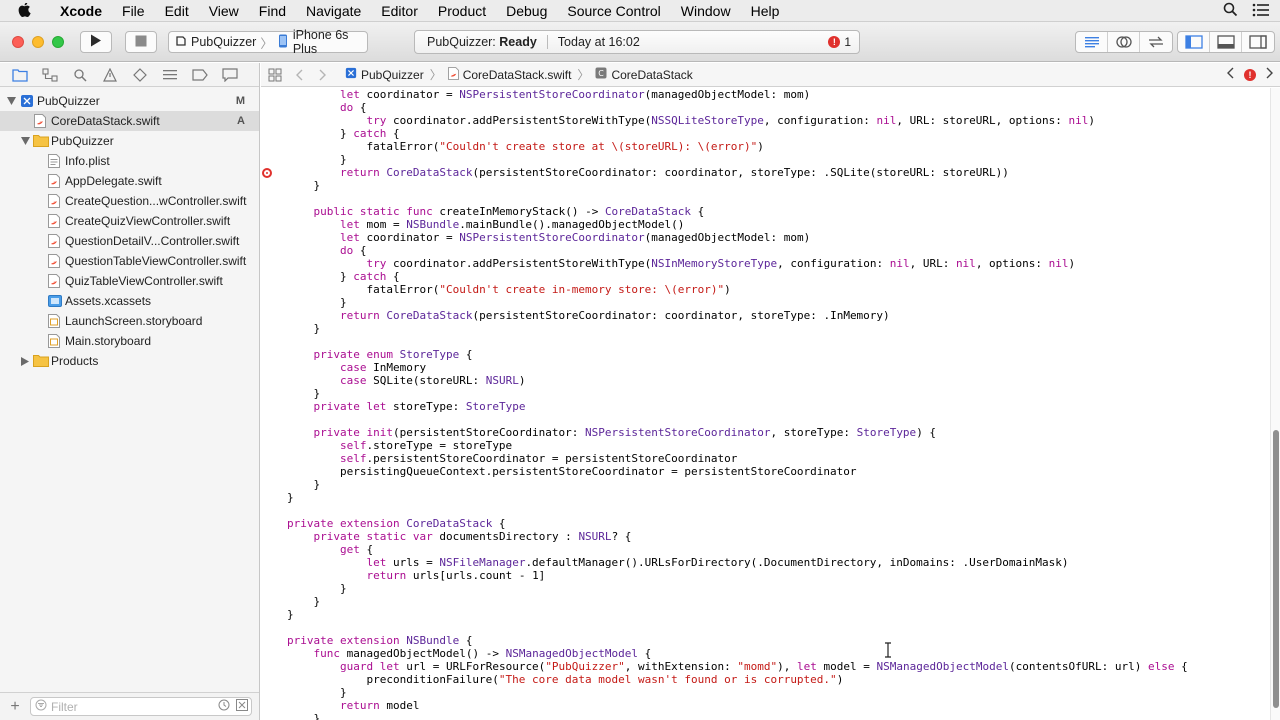 This screenshot has height=720, width=1280. Describe the element at coordinates (737, 445) in the screenshot. I see `code-line: self.storeType = storeType` at that location.